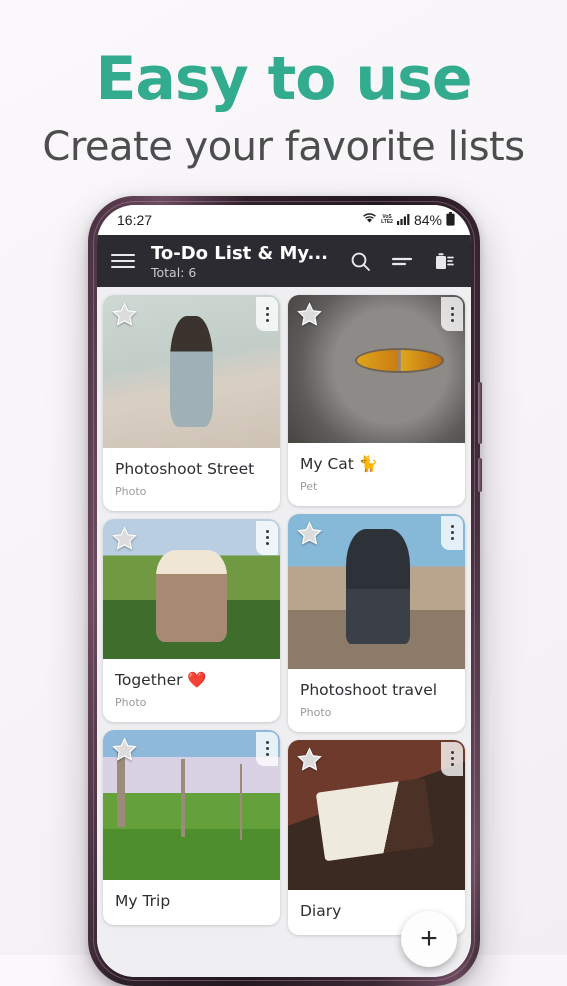 Image resolution: width=567 pixels, height=986 pixels. I want to click on plus-icon: +, so click(429, 938).